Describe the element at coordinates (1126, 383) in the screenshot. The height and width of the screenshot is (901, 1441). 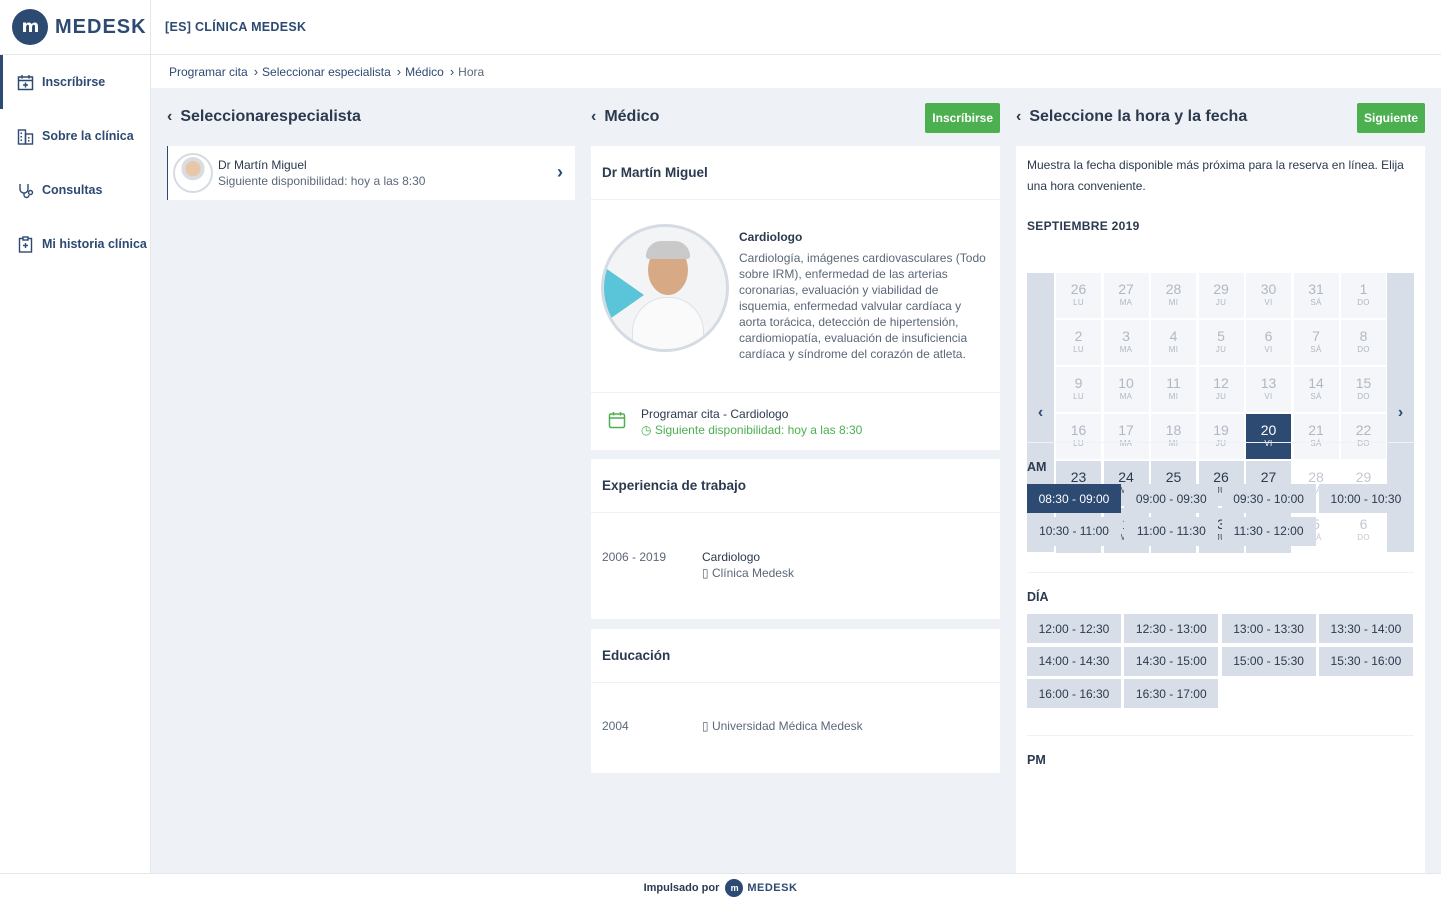
I see `day-number: 10` at that location.